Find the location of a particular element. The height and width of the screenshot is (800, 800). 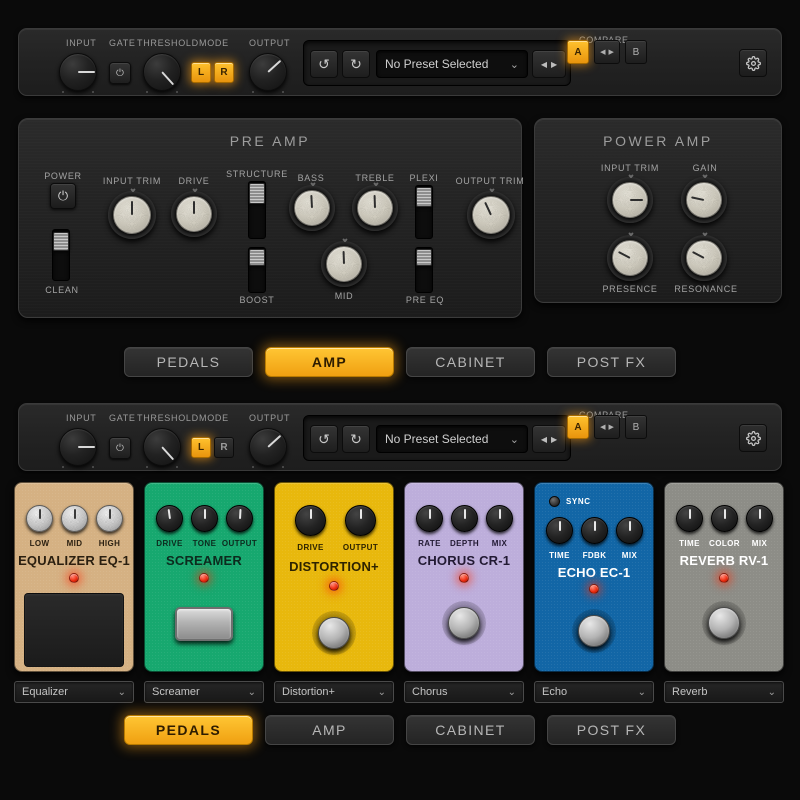

pre-amp-power-button: ⏻ is located at coordinates (63, 196).